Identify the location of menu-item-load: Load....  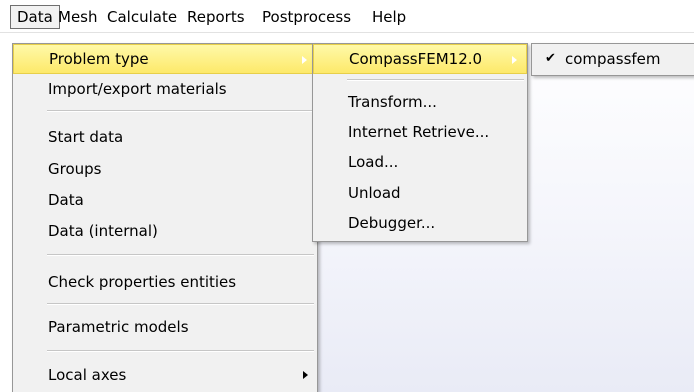
(420, 162).